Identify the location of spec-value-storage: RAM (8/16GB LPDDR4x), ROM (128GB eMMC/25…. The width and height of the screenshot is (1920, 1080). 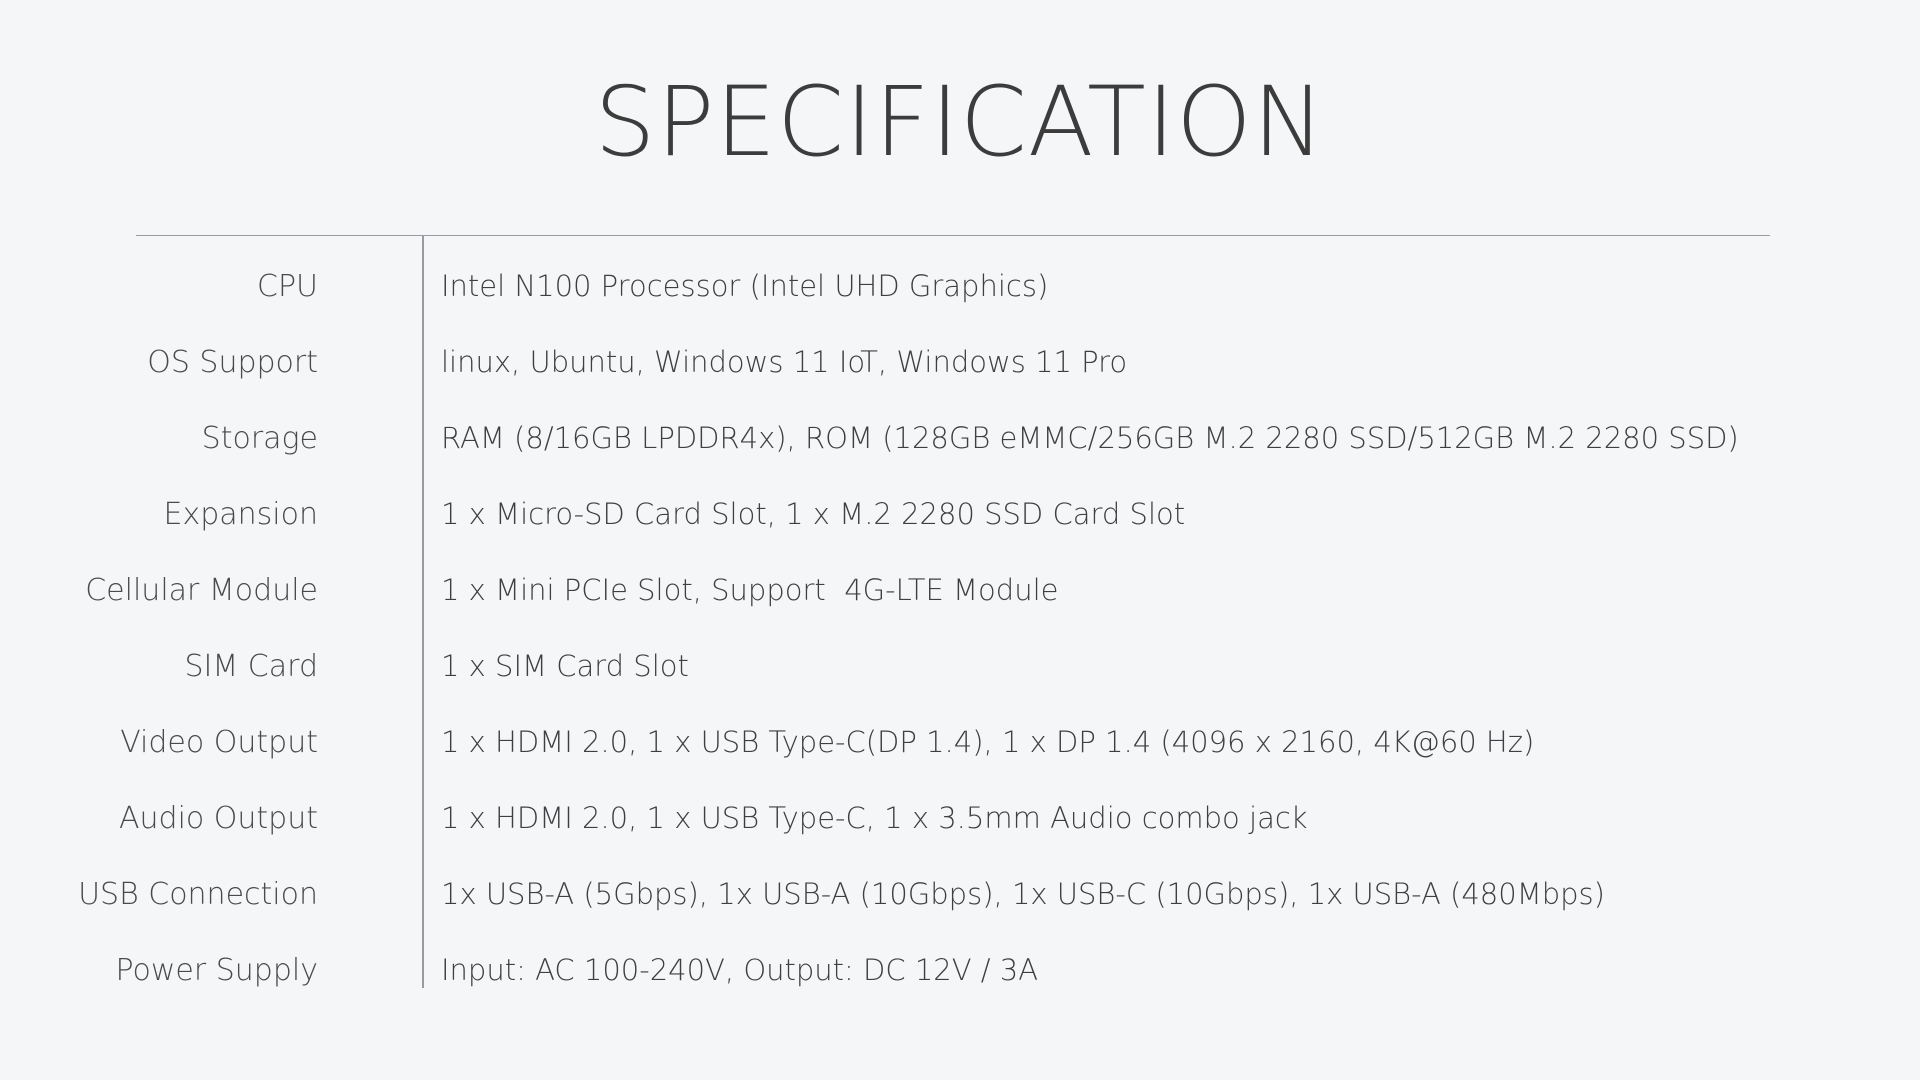
(1090, 438).